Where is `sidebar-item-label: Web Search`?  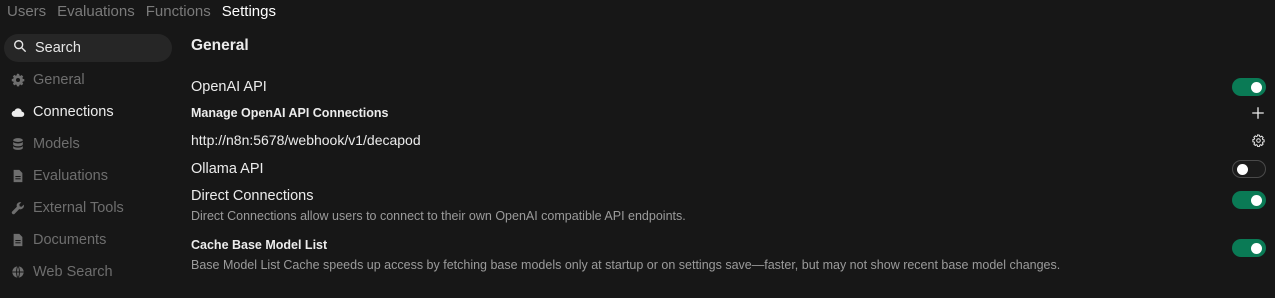
sidebar-item-label: Web Search is located at coordinates (73, 272).